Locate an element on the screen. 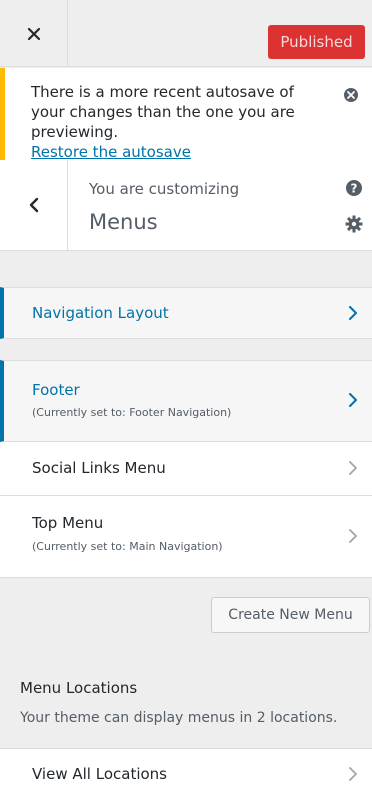 This screenshot has width=372, height=798. section-header: You are customizing Menus ? is located at coordinates (186, 205).